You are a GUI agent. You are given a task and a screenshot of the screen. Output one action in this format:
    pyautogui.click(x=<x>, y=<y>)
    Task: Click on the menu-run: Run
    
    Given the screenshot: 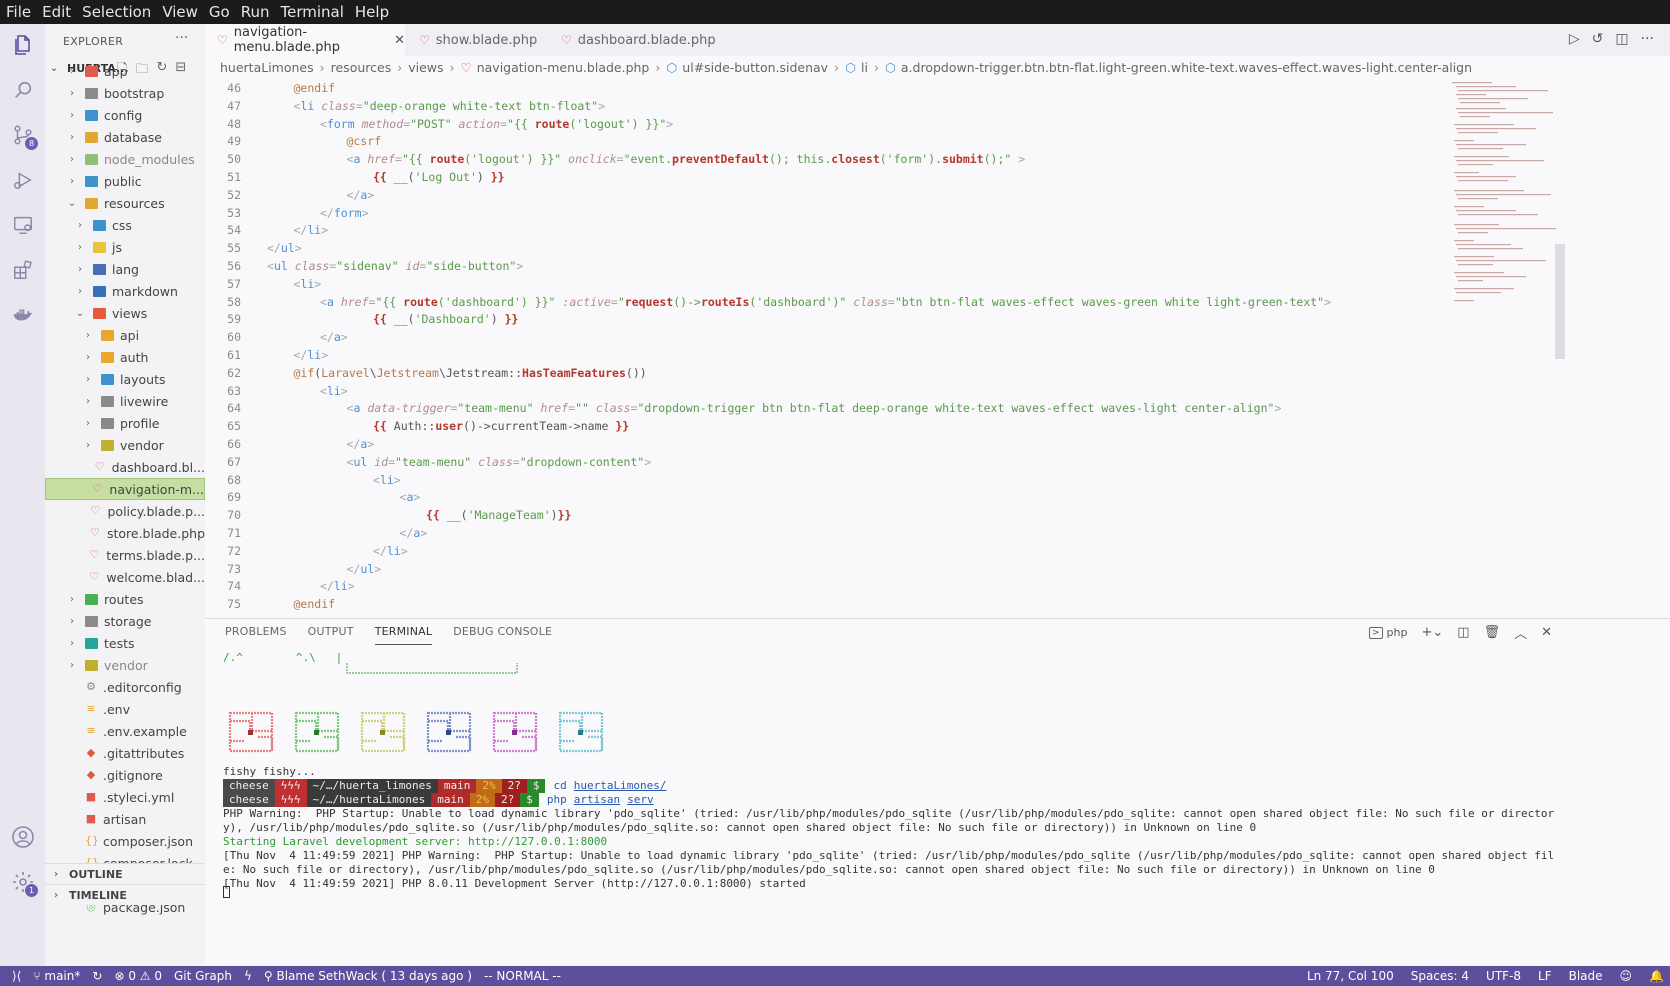 What is the action you would take?
    pyautogui.click(x=255, y=12)
    